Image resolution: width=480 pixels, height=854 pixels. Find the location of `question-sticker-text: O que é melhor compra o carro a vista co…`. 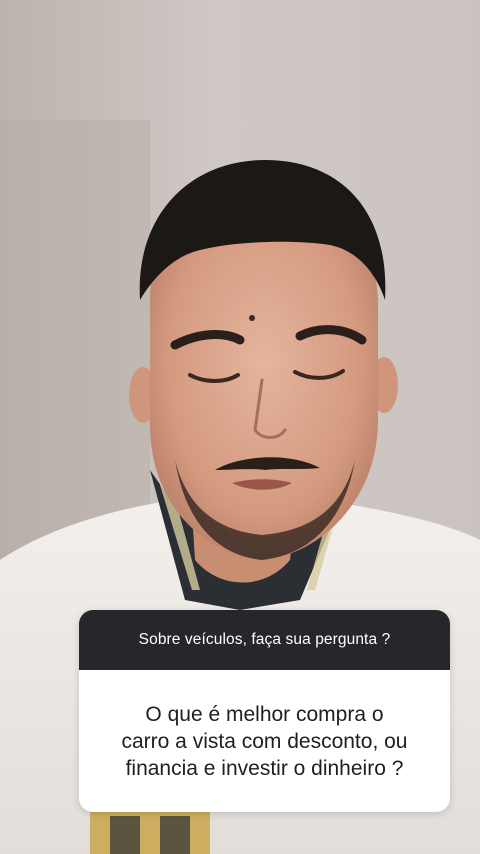

question-sticker-text: O que é melhor compra o carro a vista co… is located at coordinates (264, 741).